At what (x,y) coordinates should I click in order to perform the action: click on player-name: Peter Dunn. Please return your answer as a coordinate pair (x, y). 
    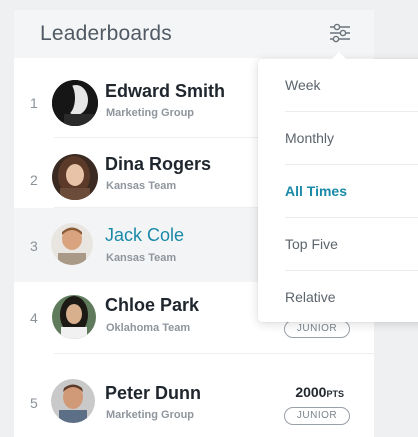
    Looking at the image, I should click on (153, 393).